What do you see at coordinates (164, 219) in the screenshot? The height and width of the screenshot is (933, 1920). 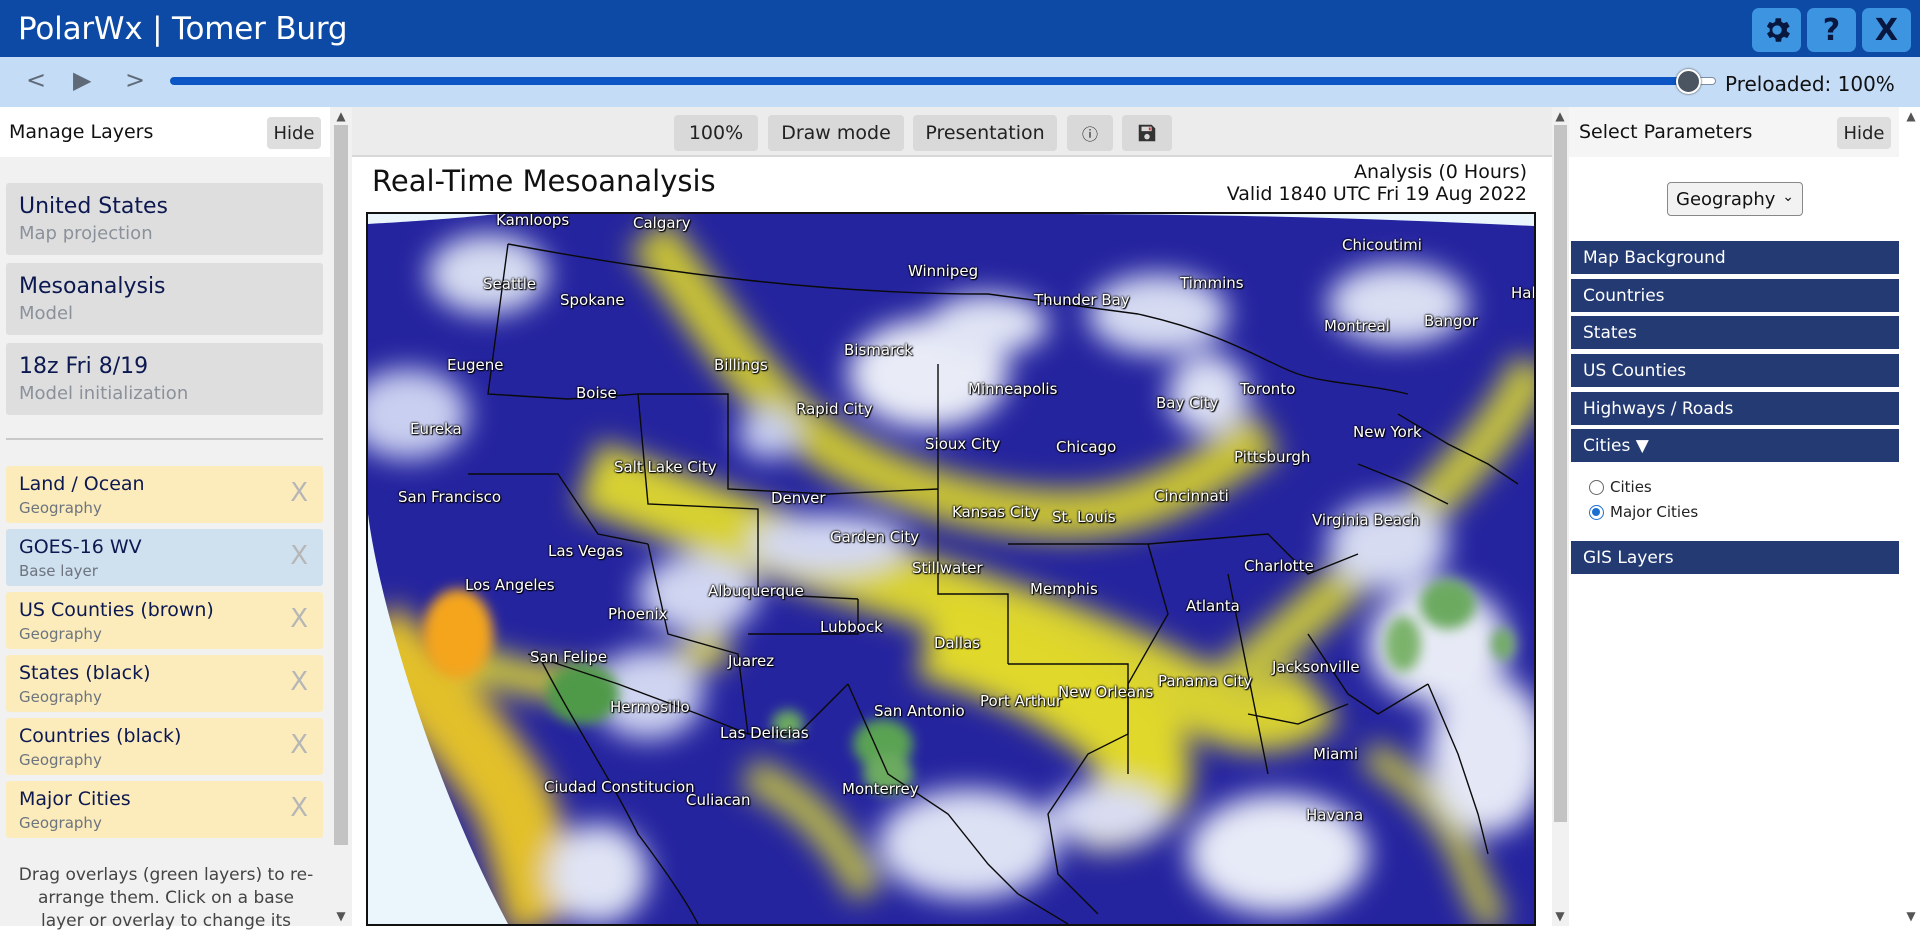 I see `map-projection-card: United States Map projection` at bounding box center [164, 219].